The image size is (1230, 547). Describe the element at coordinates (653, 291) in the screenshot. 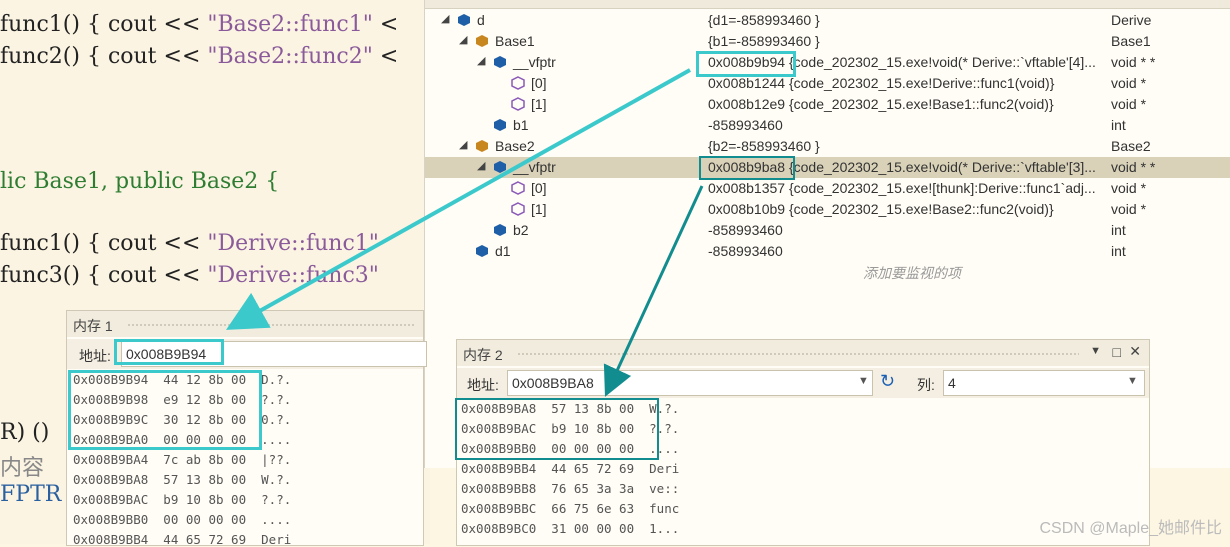

I see `arrow-vfptr2-to-mem2` at that location.